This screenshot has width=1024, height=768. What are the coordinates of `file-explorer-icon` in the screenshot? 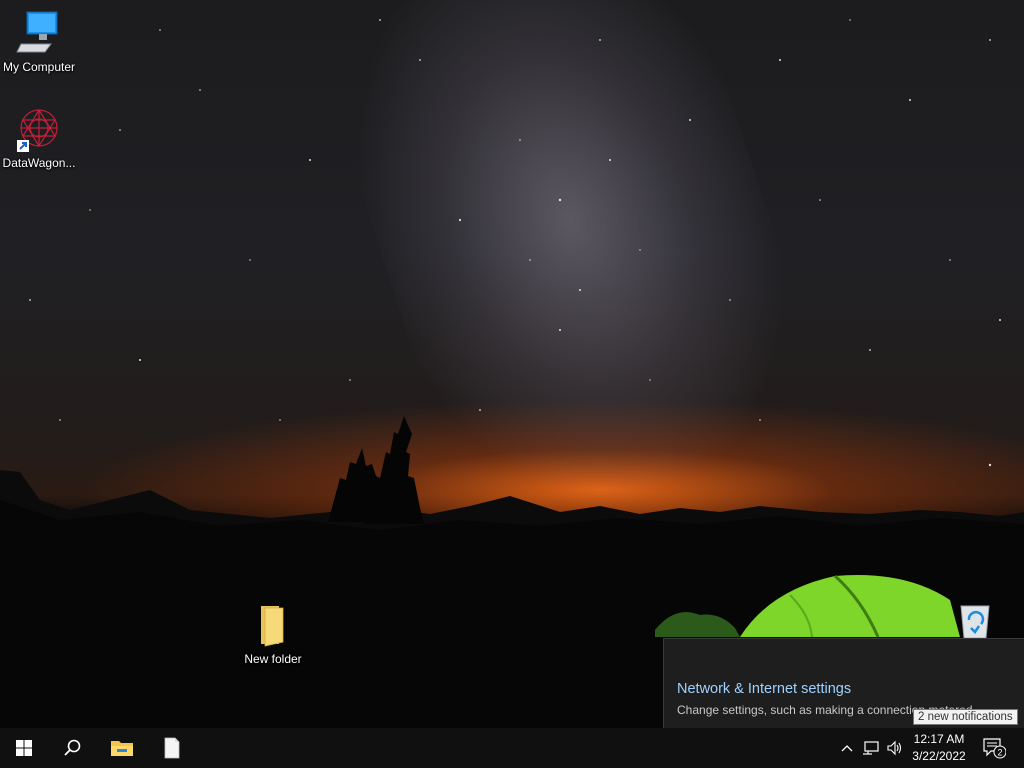 It's located at (122, 748).